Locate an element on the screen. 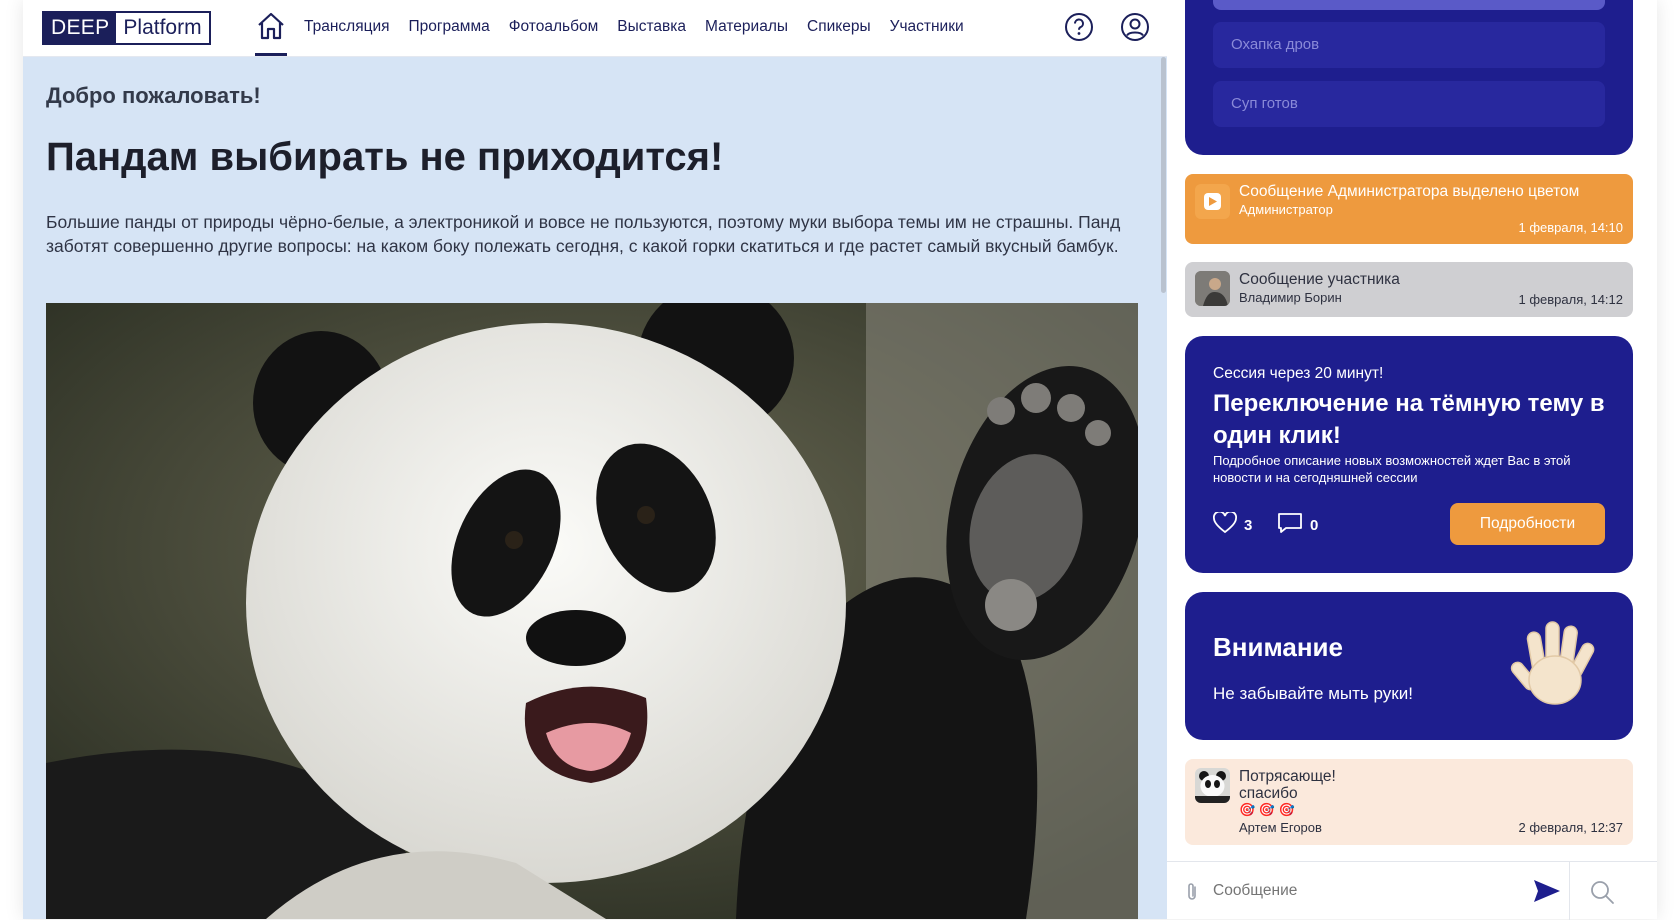 This screenshot has height=920, width=1680. comments-count: 0 is located at coordinates (1314, 525).